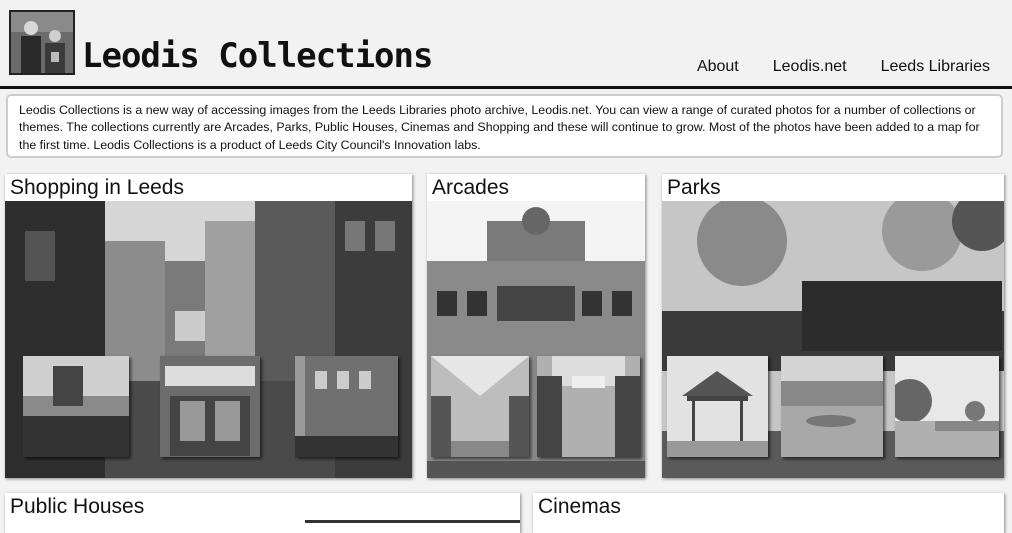  Describe the element at coordinates (768, 513) in the screenshot. I see `collection-card-cinemas: Cinemas` at that location.